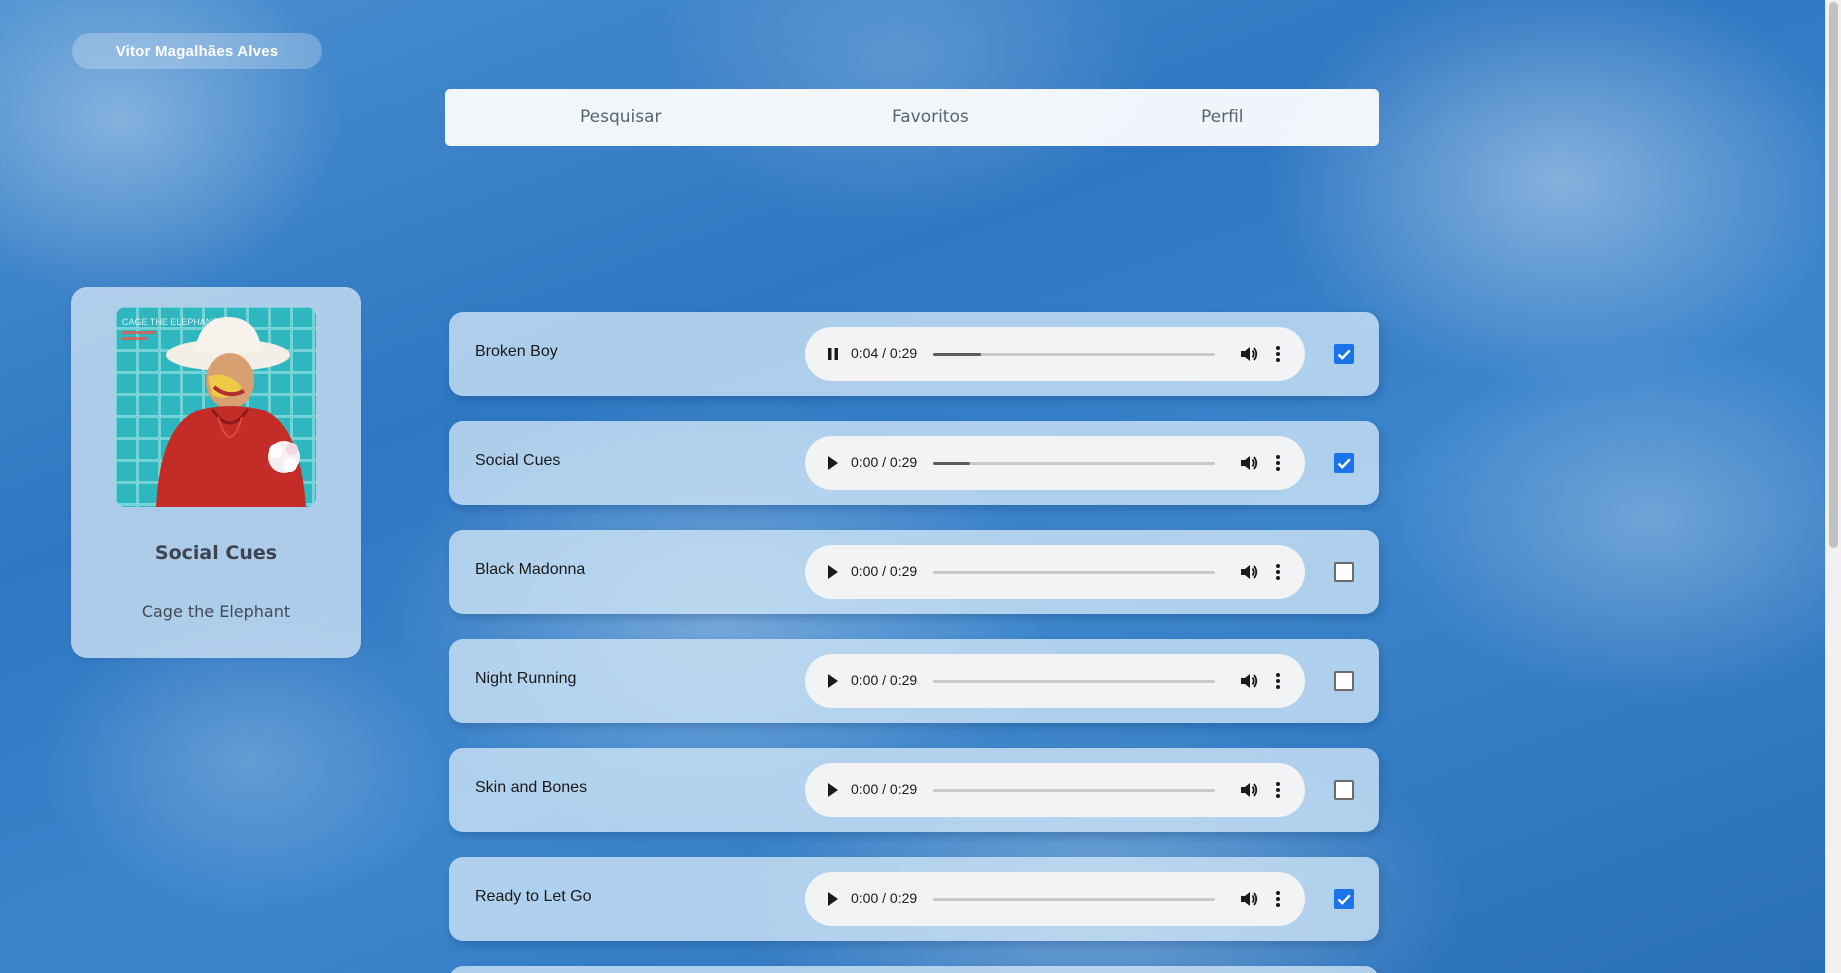 The image size is (1841, 973). What do you see at coordinates (216, 553) in the screenshot?
I see `album-title: Social Cues` at bounding box center [216, 553].